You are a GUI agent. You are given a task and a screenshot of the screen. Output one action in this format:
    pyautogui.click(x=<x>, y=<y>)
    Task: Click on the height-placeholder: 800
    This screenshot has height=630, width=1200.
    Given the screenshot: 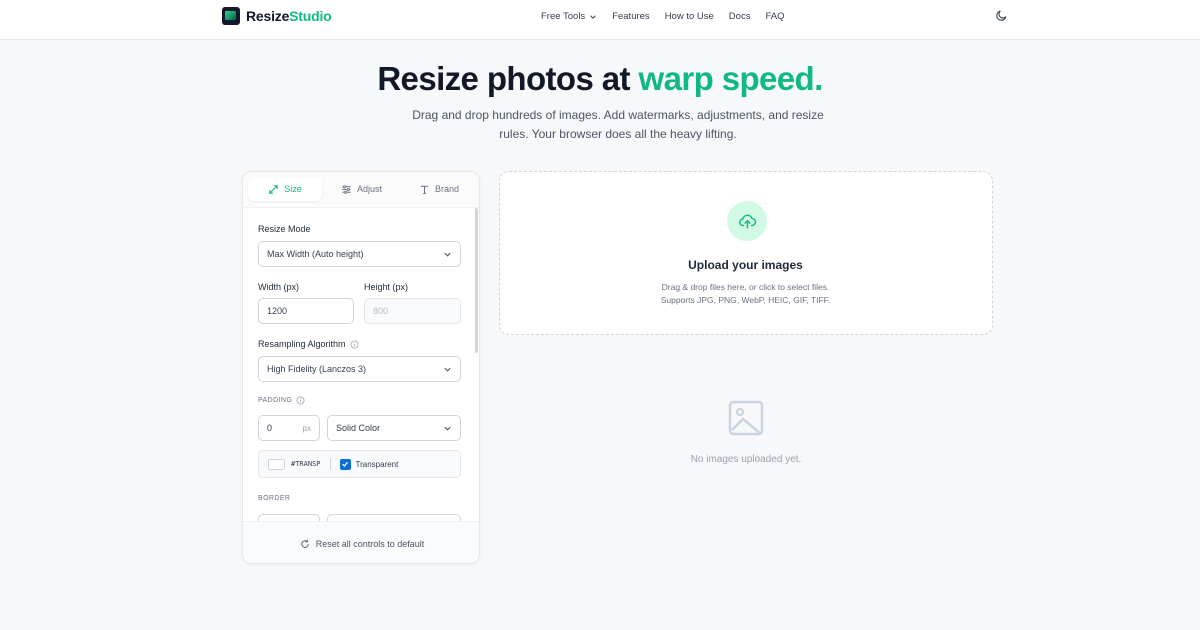 What is the action you would take?
    pyautogui.click(x=381, y=311)
    